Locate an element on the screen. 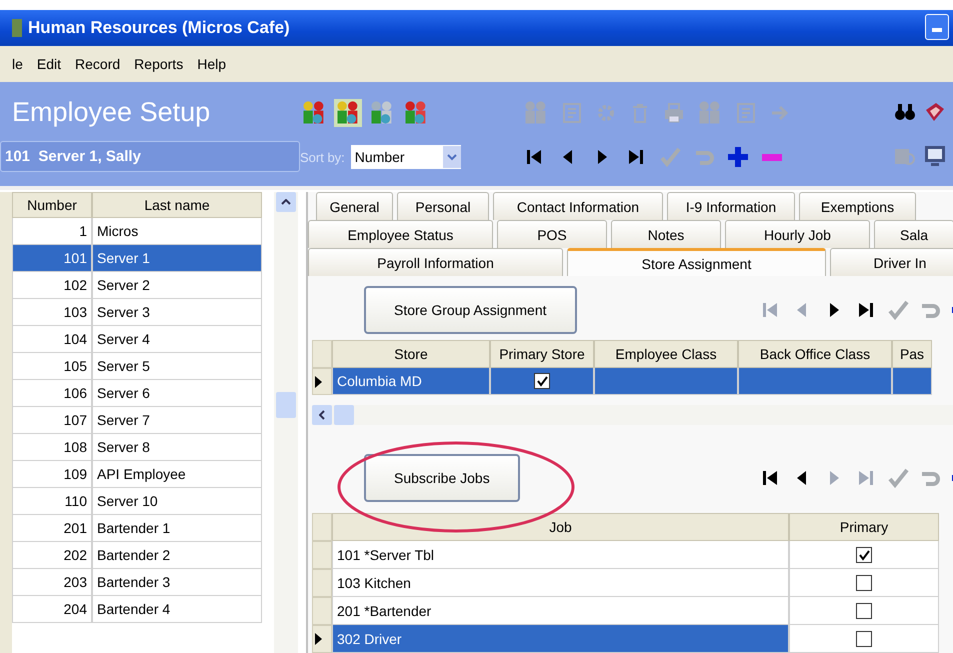 The width and height of the screenshot is (953, 653). table-cell: 103 Kitchen is located at coordinates (560, 583).